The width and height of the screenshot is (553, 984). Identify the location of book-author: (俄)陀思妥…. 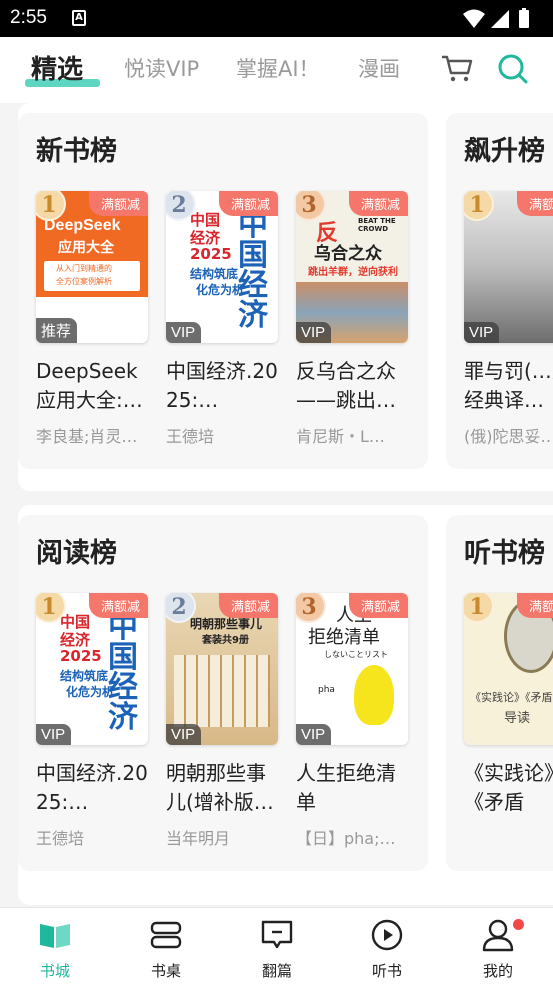
(508, 436).